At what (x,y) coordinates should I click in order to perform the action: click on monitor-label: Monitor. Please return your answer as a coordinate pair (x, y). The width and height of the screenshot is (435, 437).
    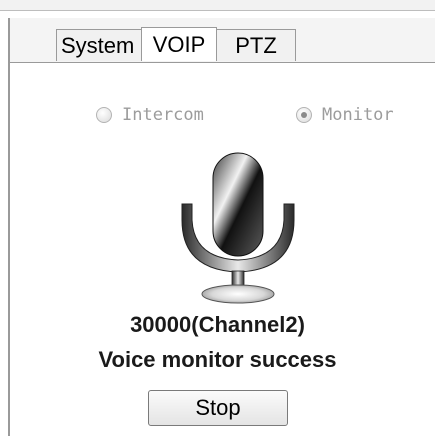
    Looking at the image, I should click on (358, 115).